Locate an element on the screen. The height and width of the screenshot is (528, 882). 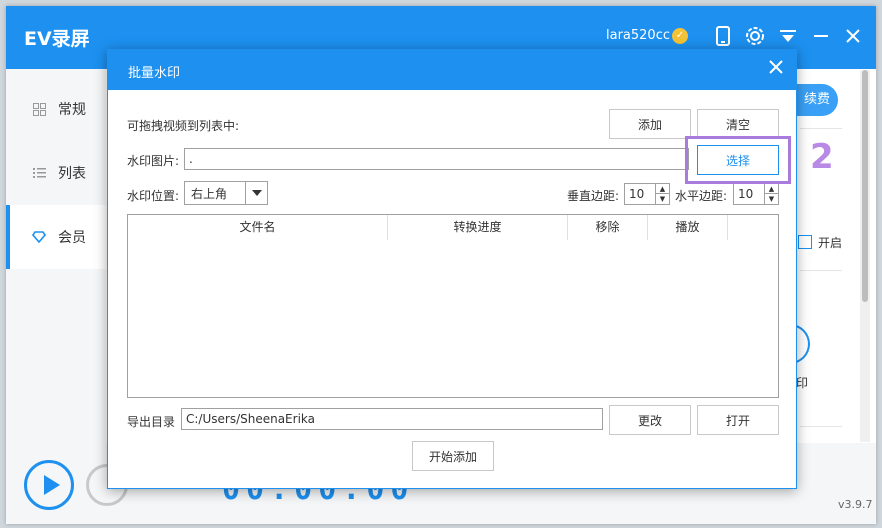
dropdown-menu-icon is located at coordinates (788, 36).